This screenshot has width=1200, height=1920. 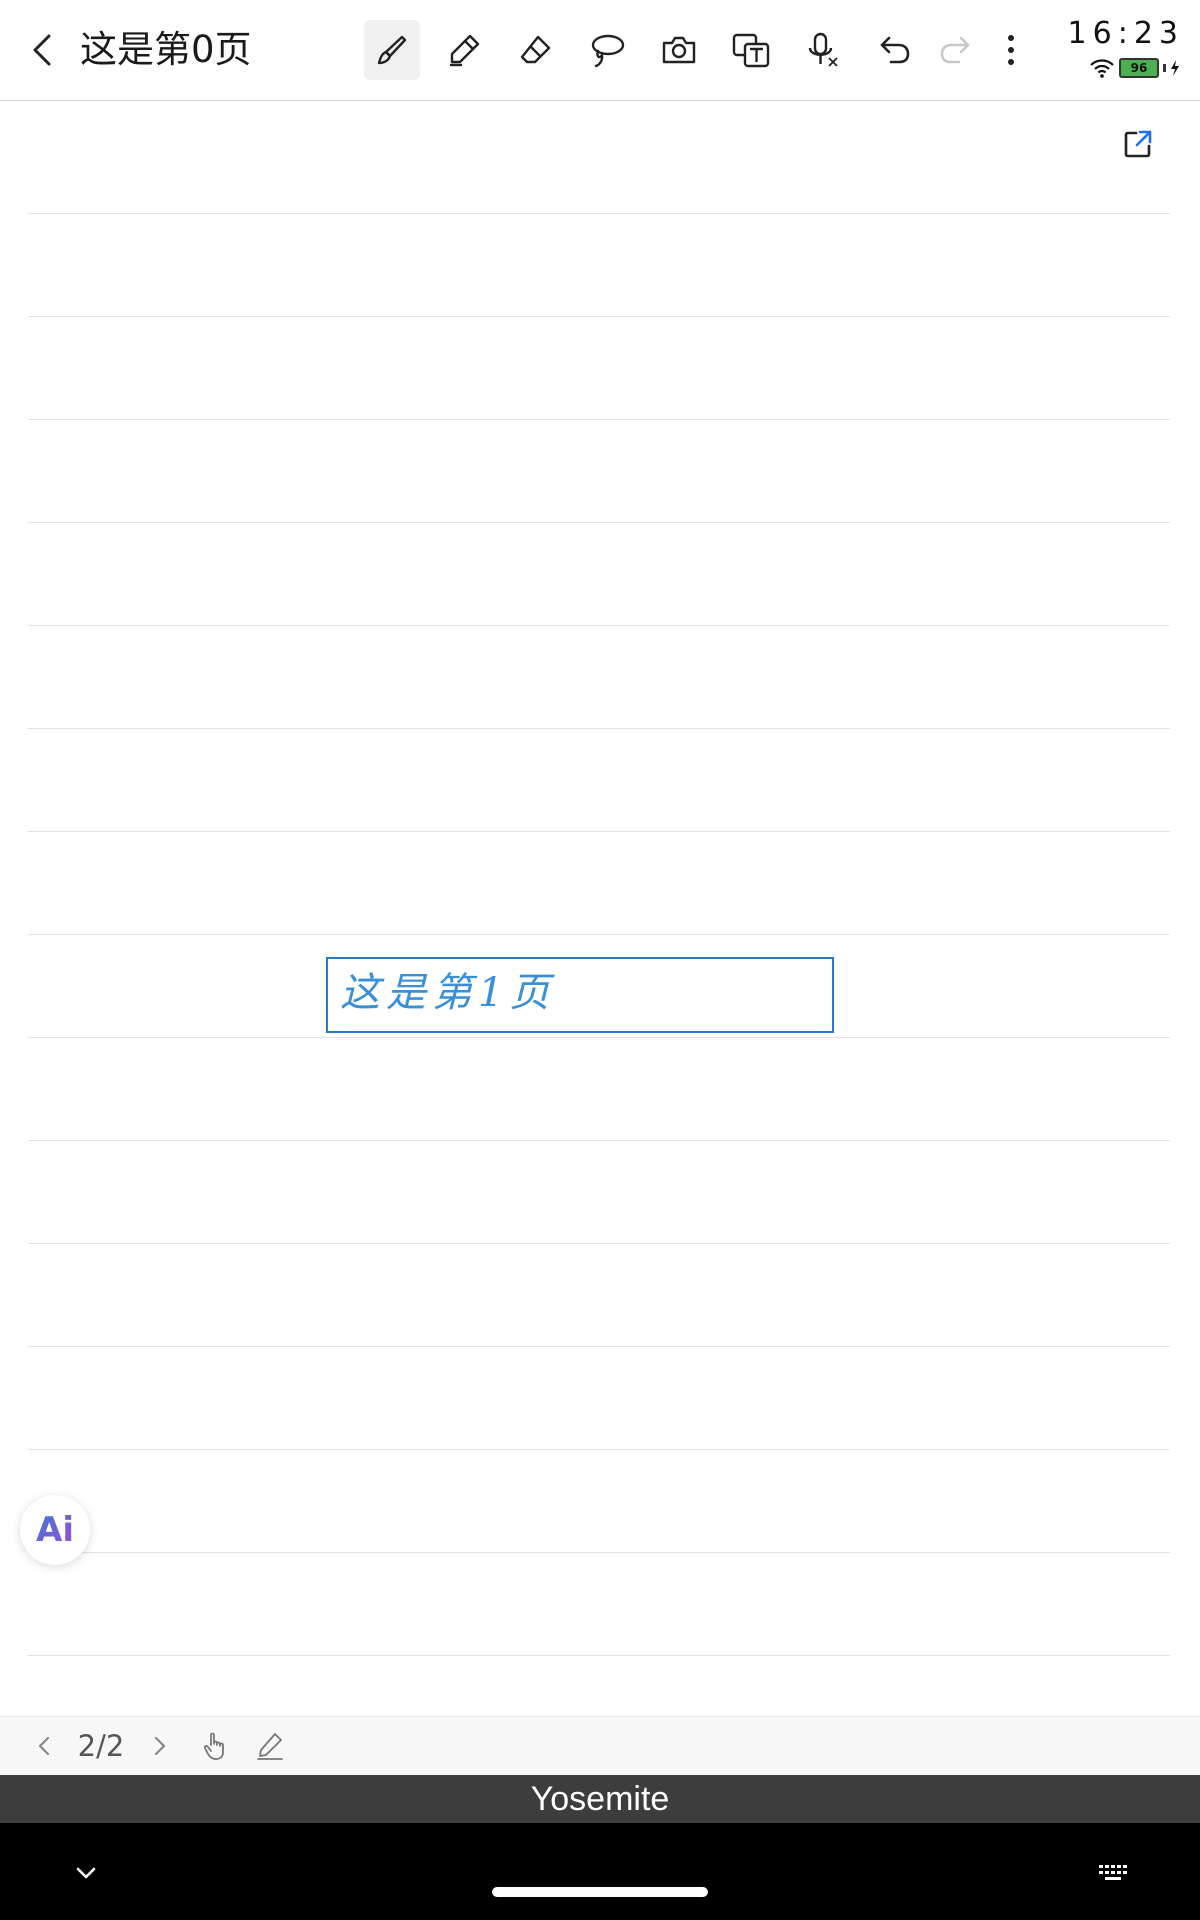 I want to click on eraser-tool-button, so click(x=536, y=50).